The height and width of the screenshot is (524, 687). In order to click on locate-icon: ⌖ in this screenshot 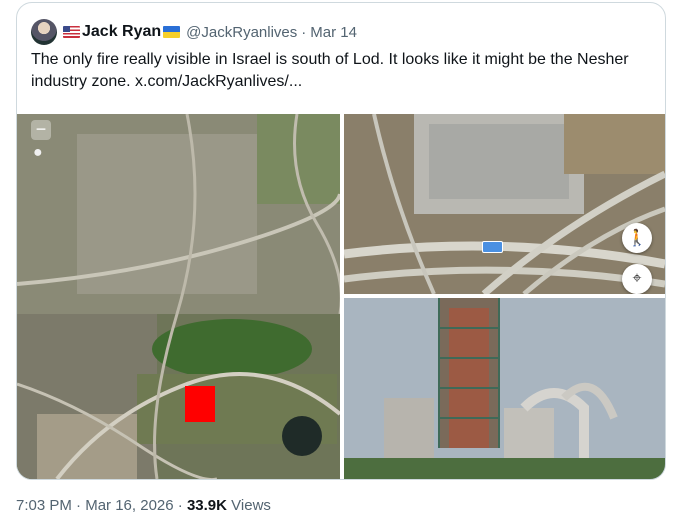, I will do `click(637, 279)`.